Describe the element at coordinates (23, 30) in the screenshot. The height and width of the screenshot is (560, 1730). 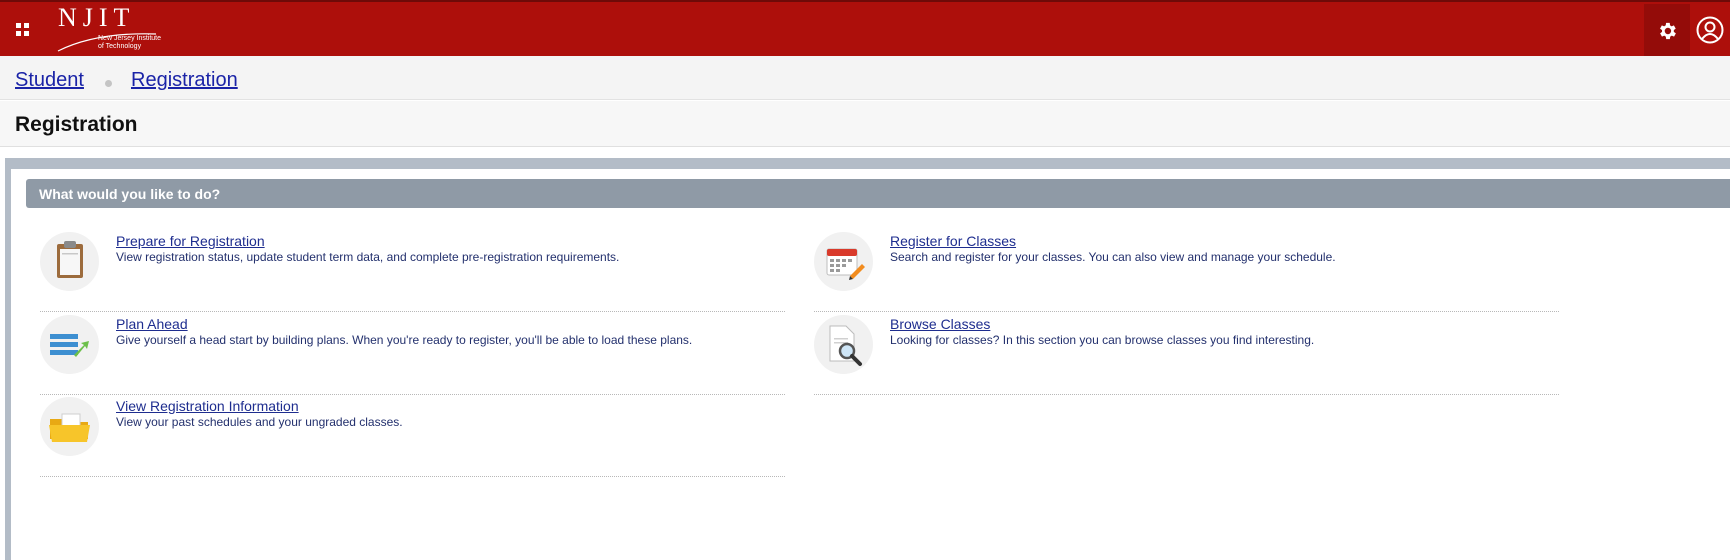
I see `apps-grid-icon` at that location.